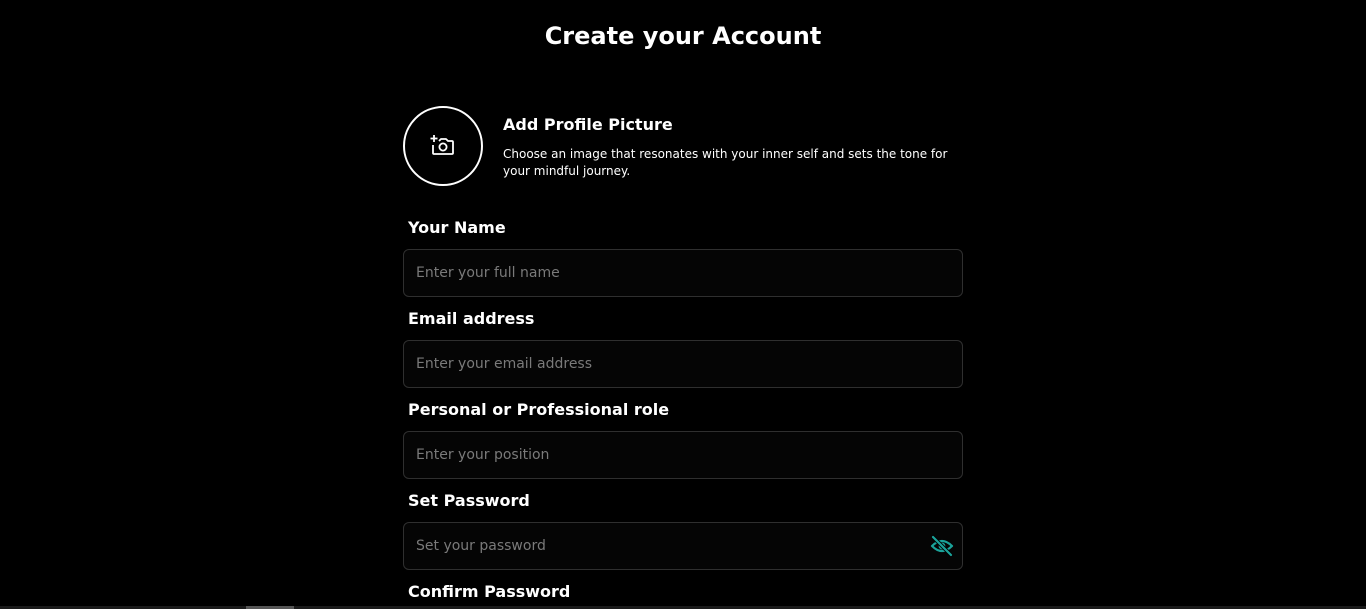 This screenshot has height=609, width=1366. I want to click on role-field, so click(683, 455).